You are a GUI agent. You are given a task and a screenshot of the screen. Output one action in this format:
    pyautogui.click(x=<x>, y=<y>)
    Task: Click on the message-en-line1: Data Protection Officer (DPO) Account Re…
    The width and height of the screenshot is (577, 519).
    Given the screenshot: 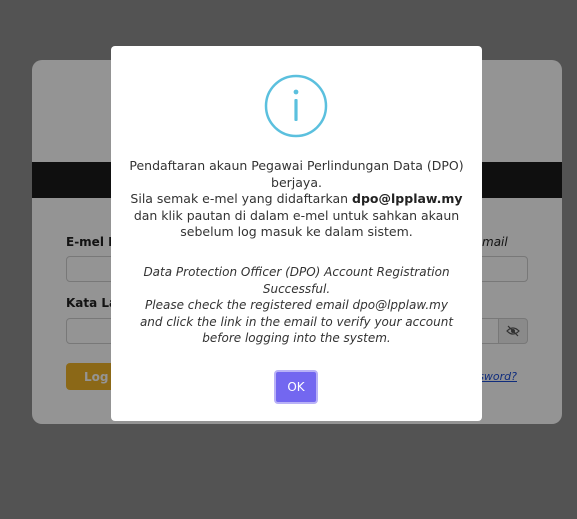 What is the action you would take?
    pyautogui.click(x=296, y=280)
    